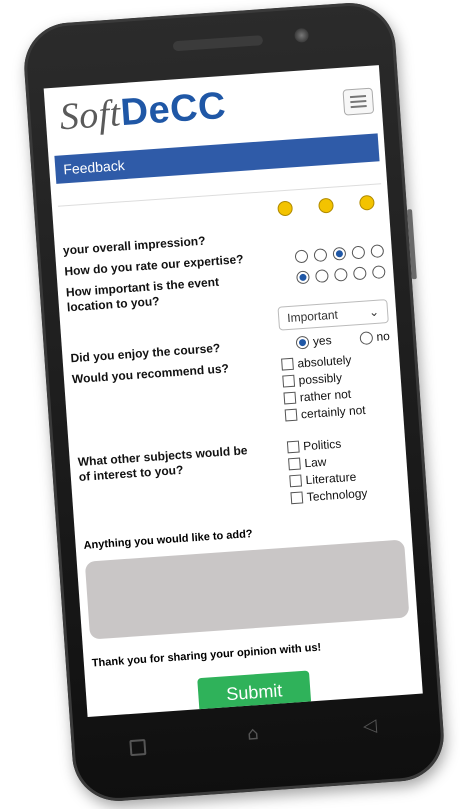 The height and width of the screenshot is (809, 460). I want to click on enjoy-radio-group: yes no, so click(342, 339).